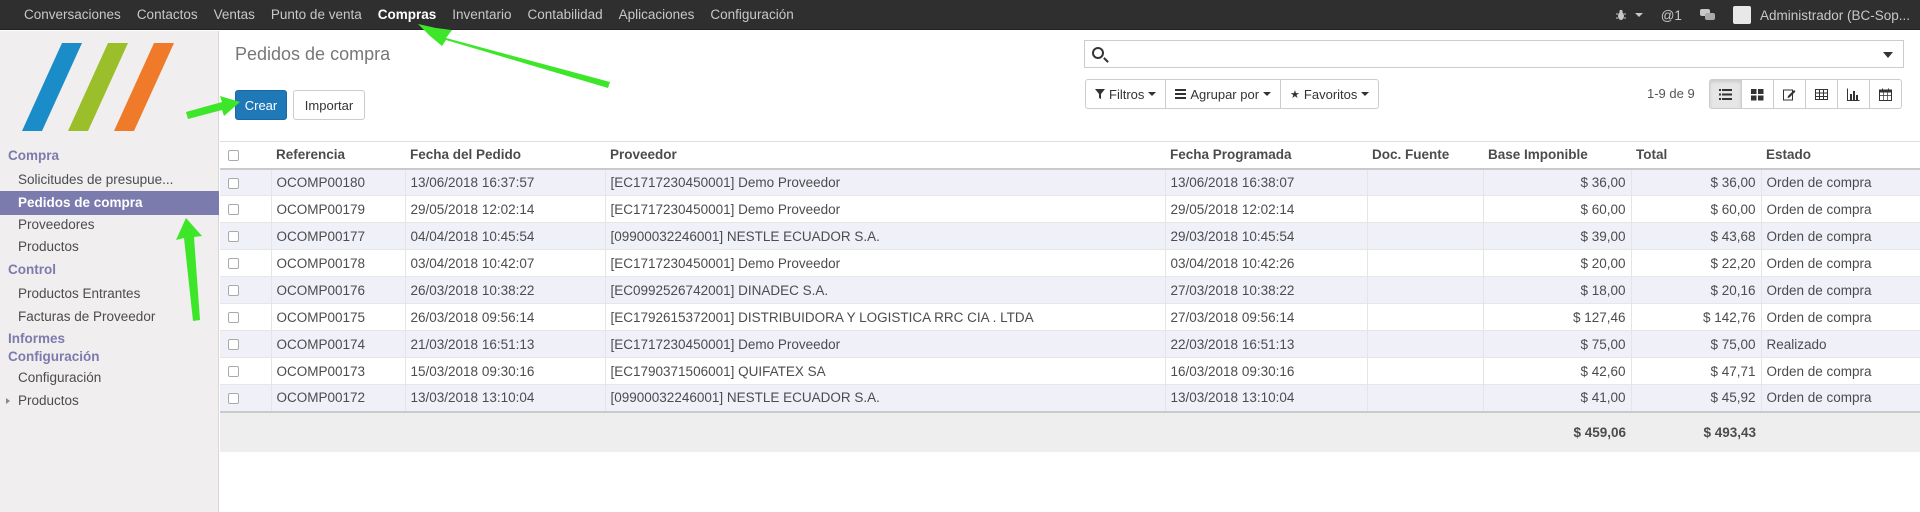 The width and height of the screenshot is (1920, 512). What do you see at coordinates (1557, 431) in the screenshot?
I see `base-imponible-sum: $ 459,06` at bounding box center [1557, 431].